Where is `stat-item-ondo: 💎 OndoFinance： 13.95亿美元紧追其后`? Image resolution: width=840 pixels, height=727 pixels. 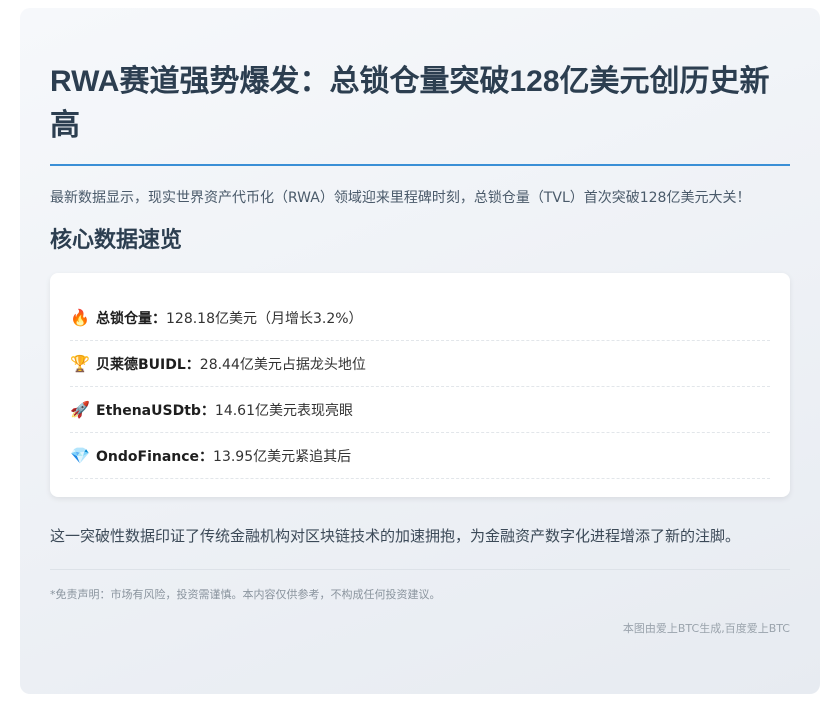
stat-item-ondo: 💎 OndoFinance： 13.95亿美元紧追其后 is located at coordinates (420, 456).